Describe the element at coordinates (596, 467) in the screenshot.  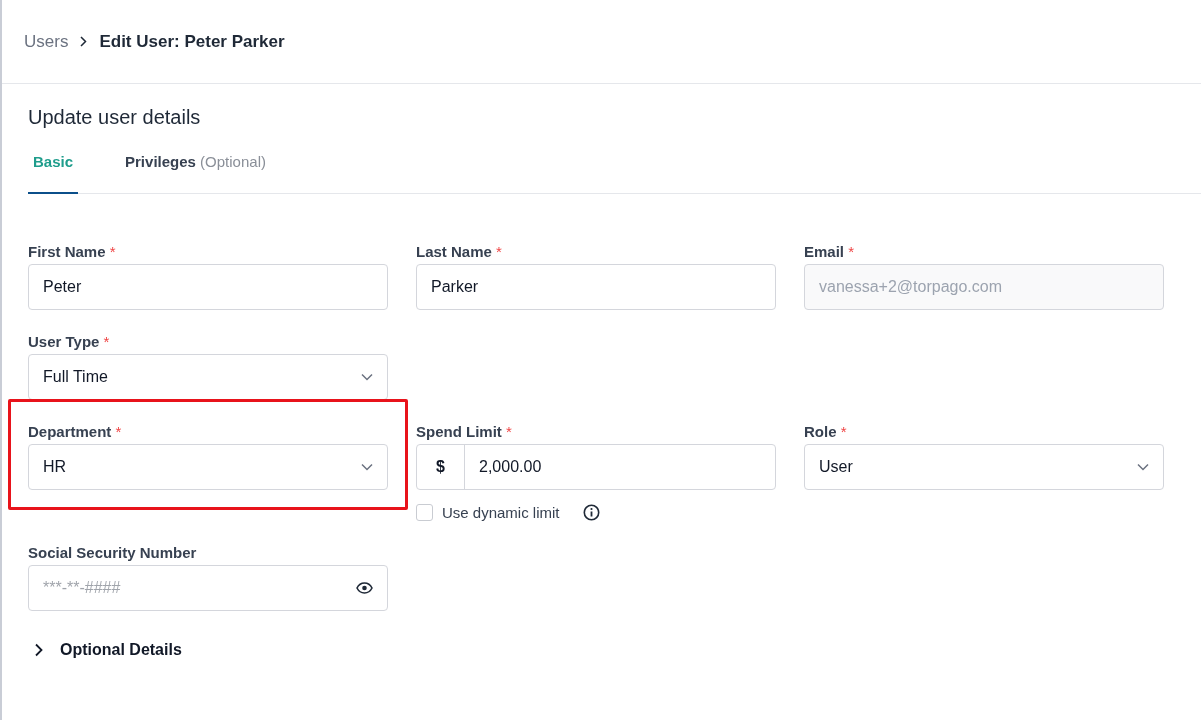
I see `amount-field: $ 2,000.00` at that location.